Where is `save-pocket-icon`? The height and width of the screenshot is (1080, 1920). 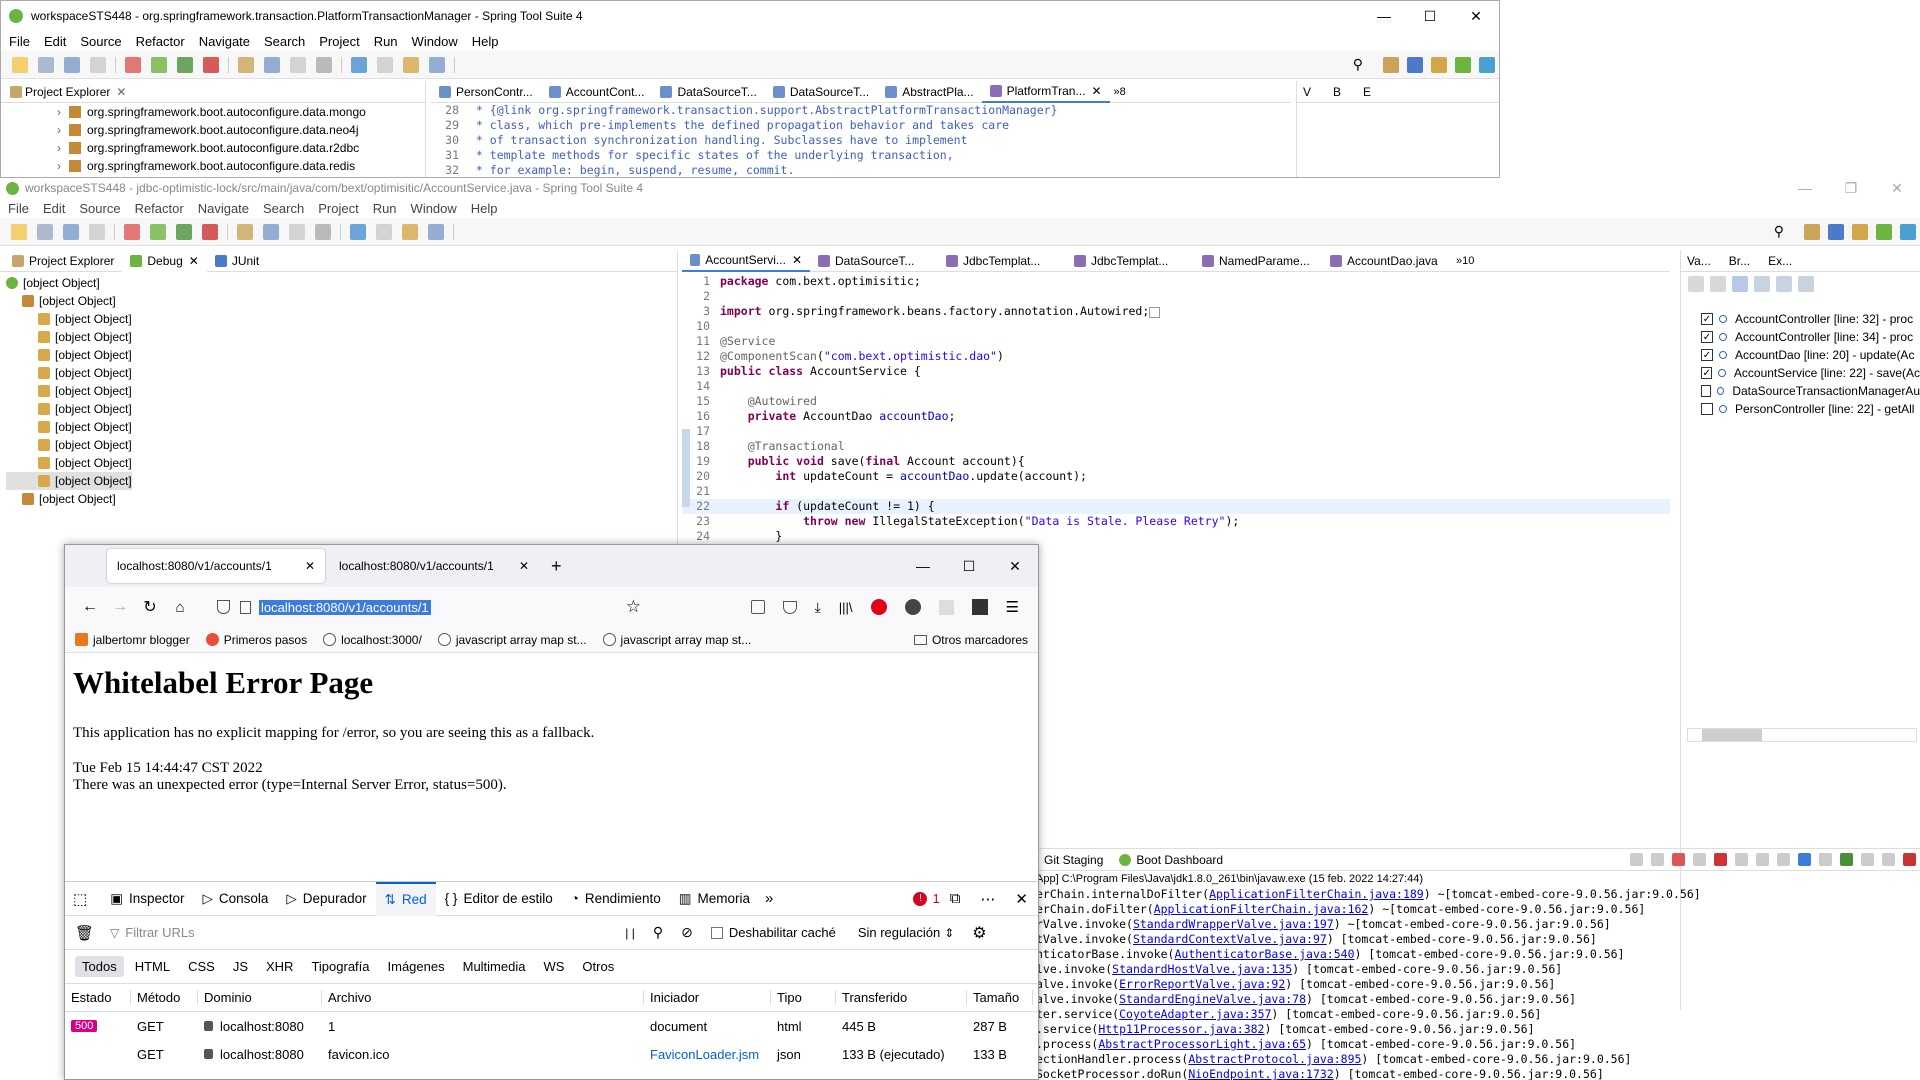 save-pocket-icon is located at coordinates (789, 607).